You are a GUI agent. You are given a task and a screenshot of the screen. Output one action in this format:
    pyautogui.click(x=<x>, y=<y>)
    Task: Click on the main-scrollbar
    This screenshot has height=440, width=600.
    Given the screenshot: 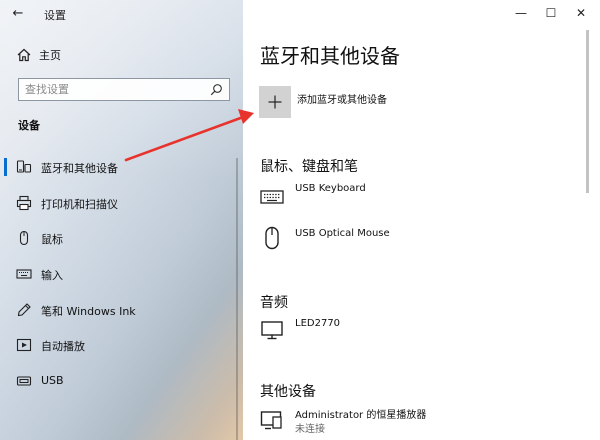 What is the action you would take?
    pyautogui.click(x=587, y=111)
    